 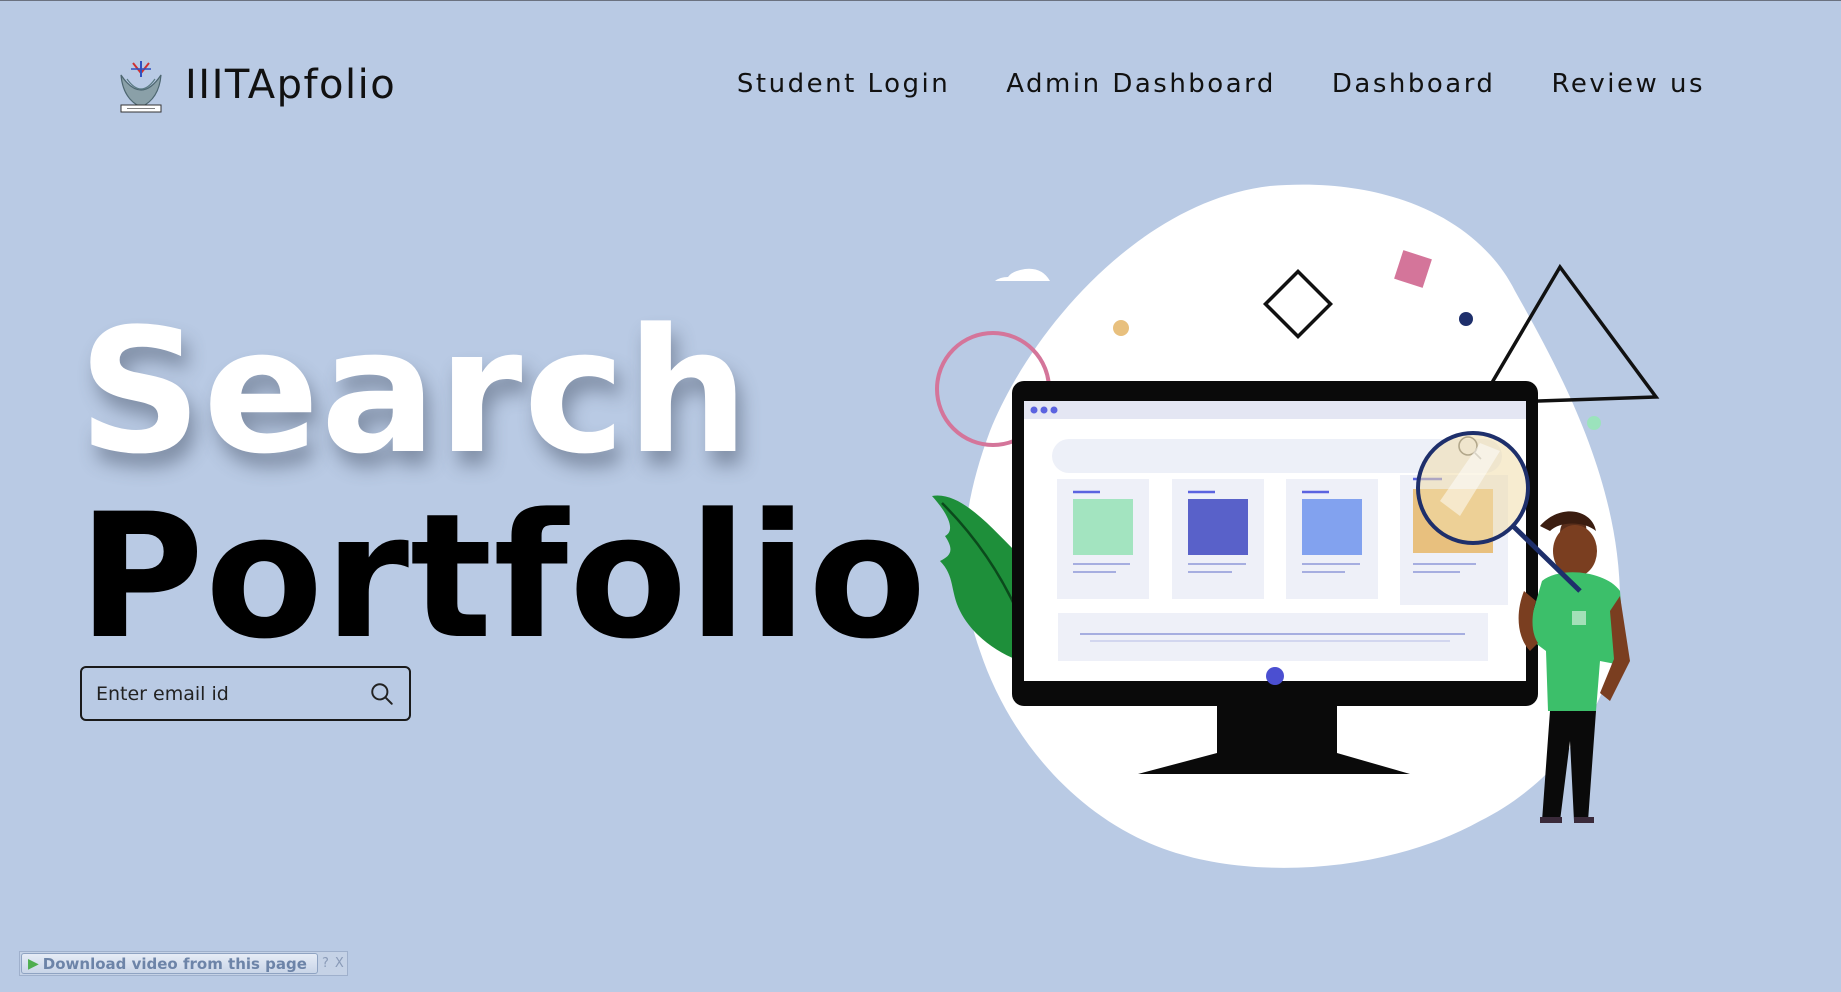 I want to click on hero-title-line2: Portfolio, so click(x=503, y=576).